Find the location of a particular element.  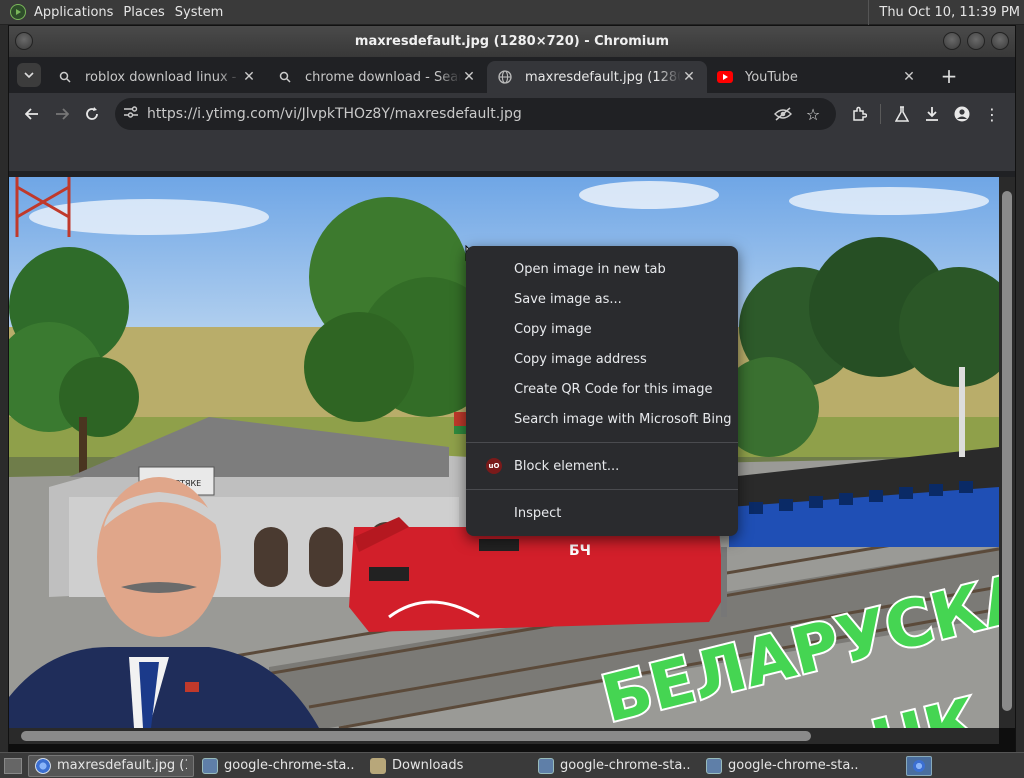

workspace-switcher-icon is located at coordinates (919, 766).